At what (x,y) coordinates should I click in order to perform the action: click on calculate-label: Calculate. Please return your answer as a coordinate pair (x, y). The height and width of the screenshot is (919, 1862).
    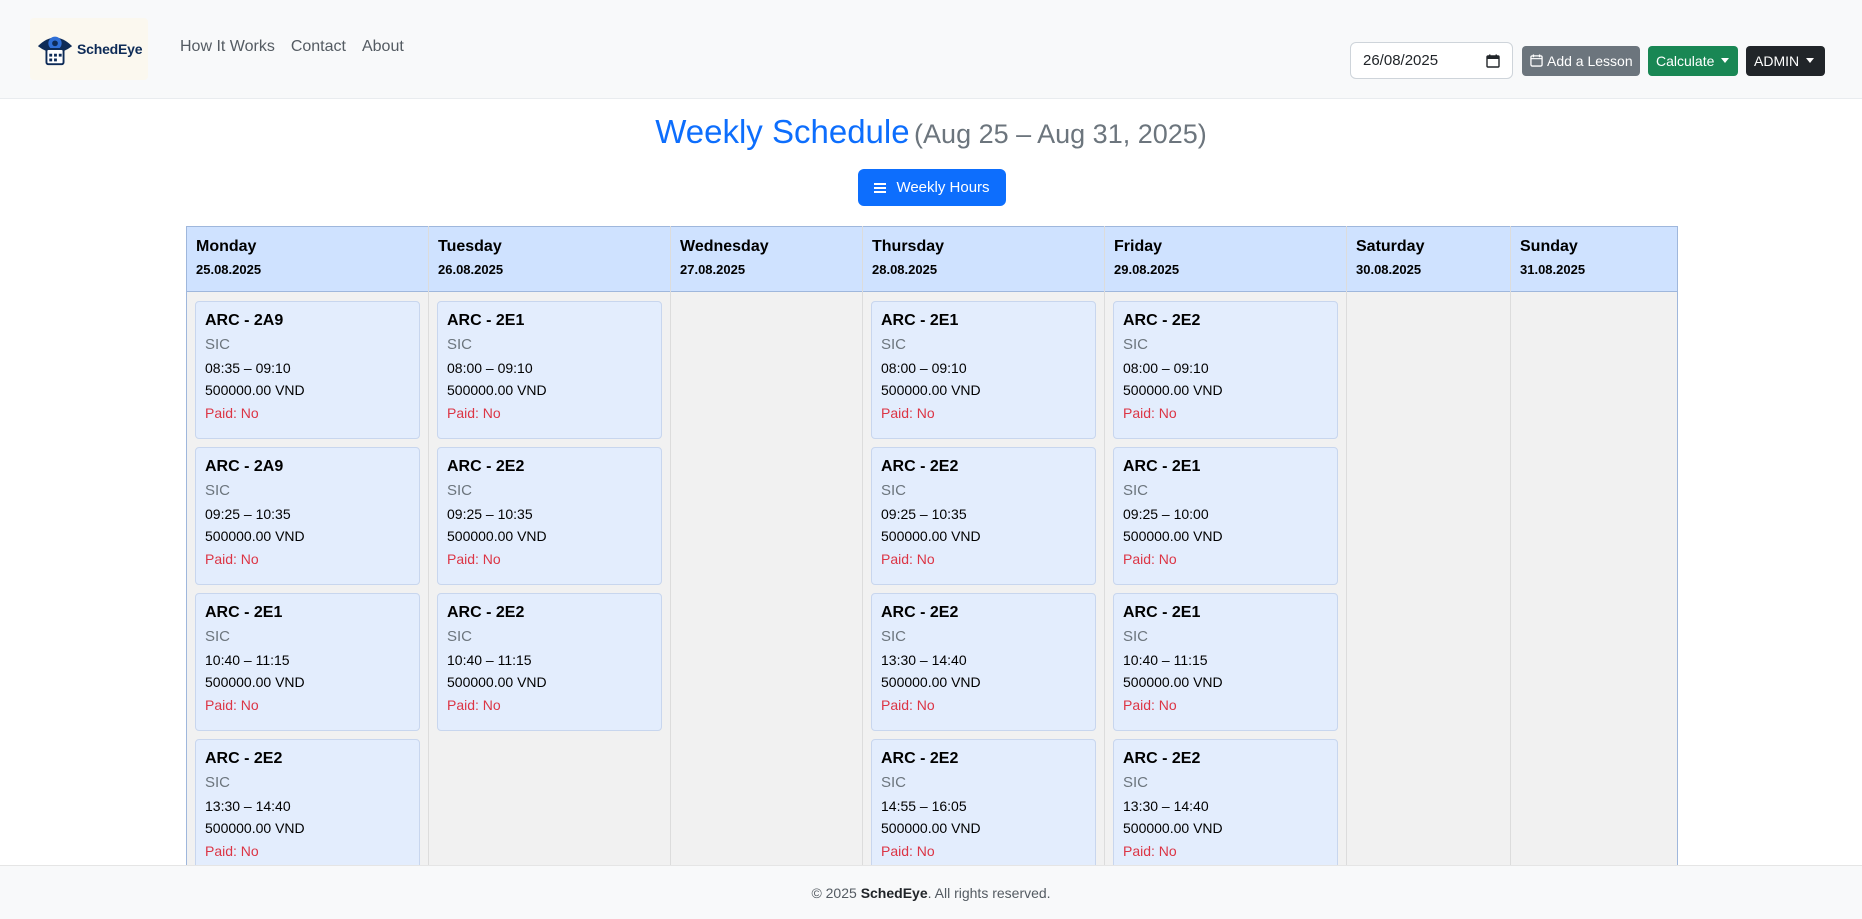
    Looking at the image, I should click on (1685, 60).